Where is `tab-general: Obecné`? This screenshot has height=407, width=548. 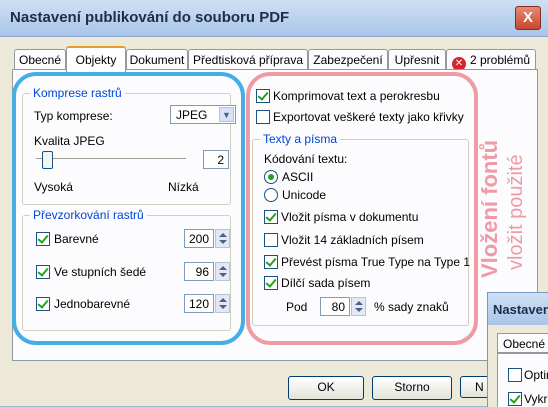 tab-general: Obecné is located at coordinates (40, 59).